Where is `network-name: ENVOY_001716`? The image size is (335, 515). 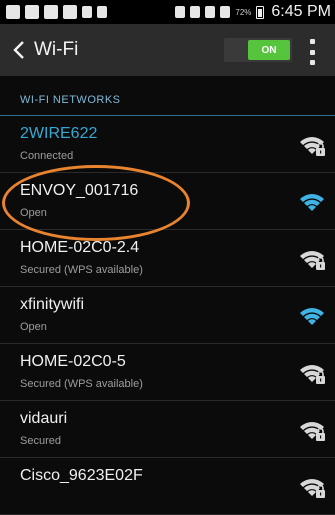 network-name: ENVOY_001716 is located at coordinates (79, 190).